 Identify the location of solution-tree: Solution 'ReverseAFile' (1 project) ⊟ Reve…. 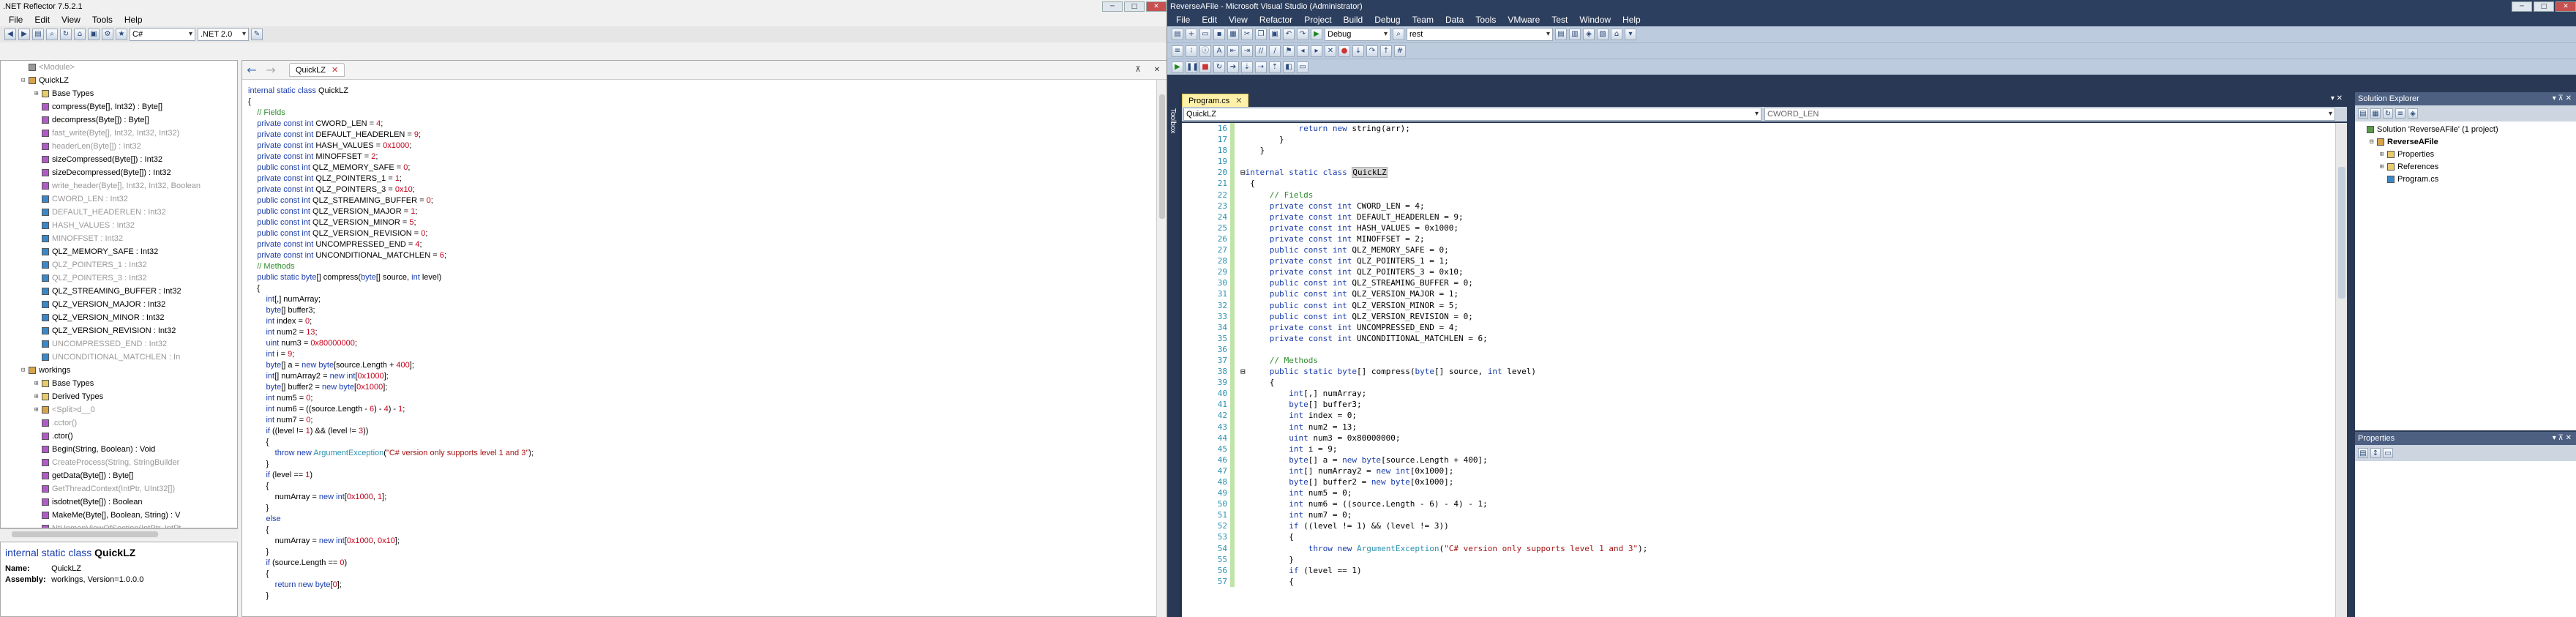
(2465, 153).